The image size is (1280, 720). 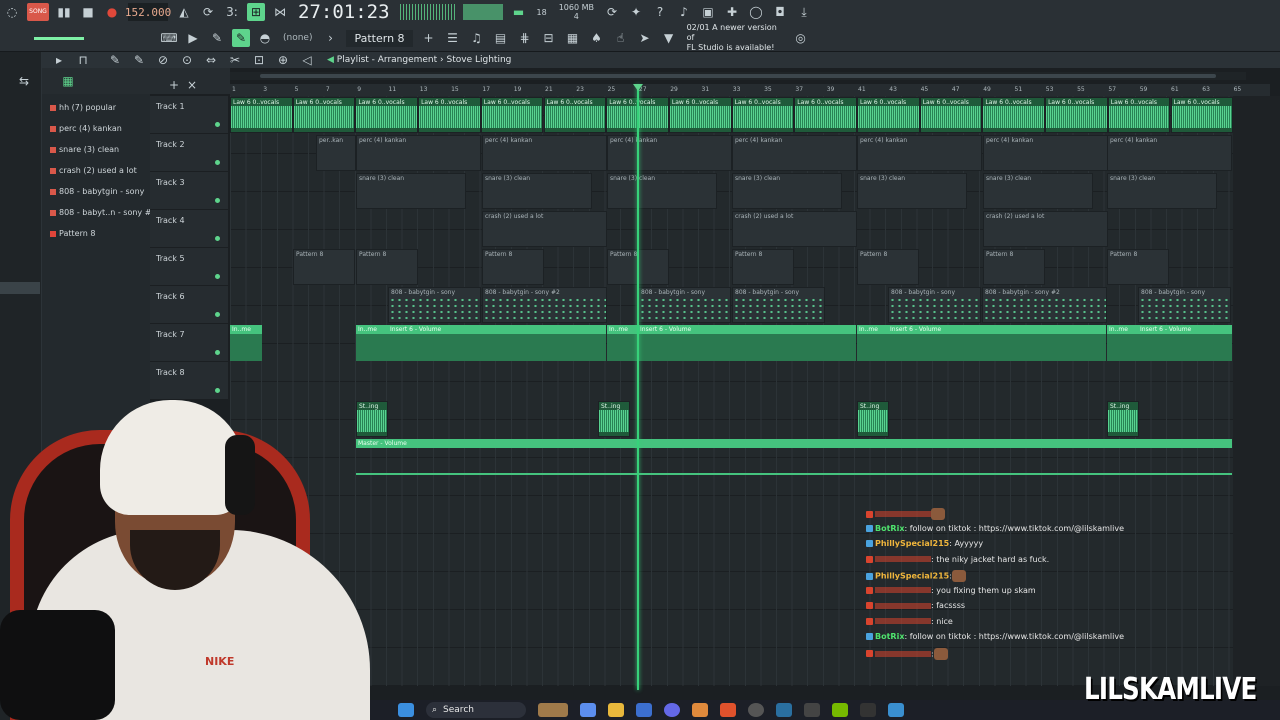 What do you see at coordinates (280, 12) in the screenshot?
I see `blend-notes-icon: ⋈` at bounding box center [280, 12].